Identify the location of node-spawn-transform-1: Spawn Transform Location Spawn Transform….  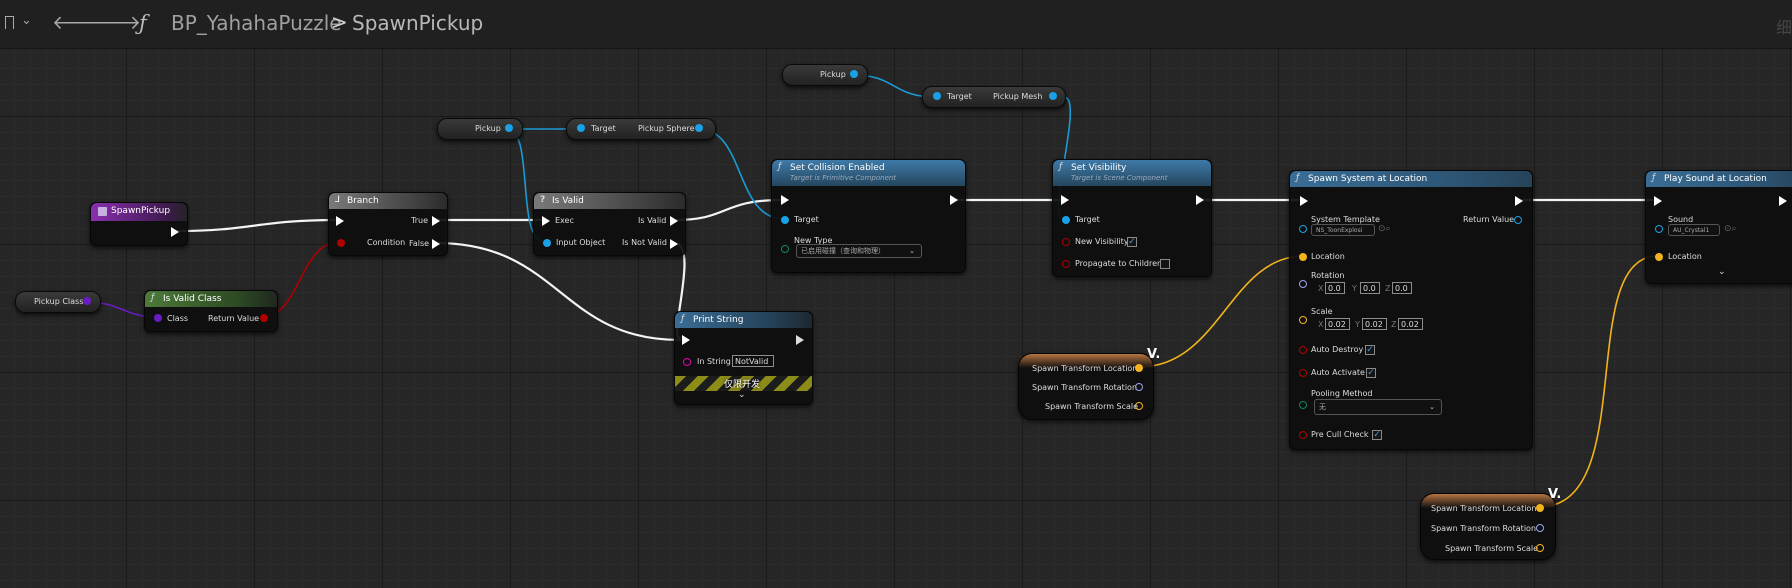
(1086, 386).